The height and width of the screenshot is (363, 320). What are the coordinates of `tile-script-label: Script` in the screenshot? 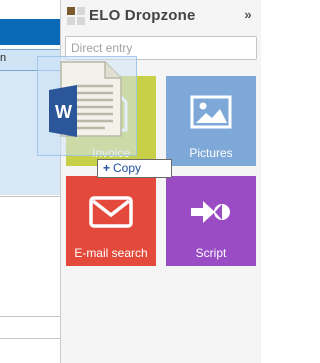 It's located at (211, 253).